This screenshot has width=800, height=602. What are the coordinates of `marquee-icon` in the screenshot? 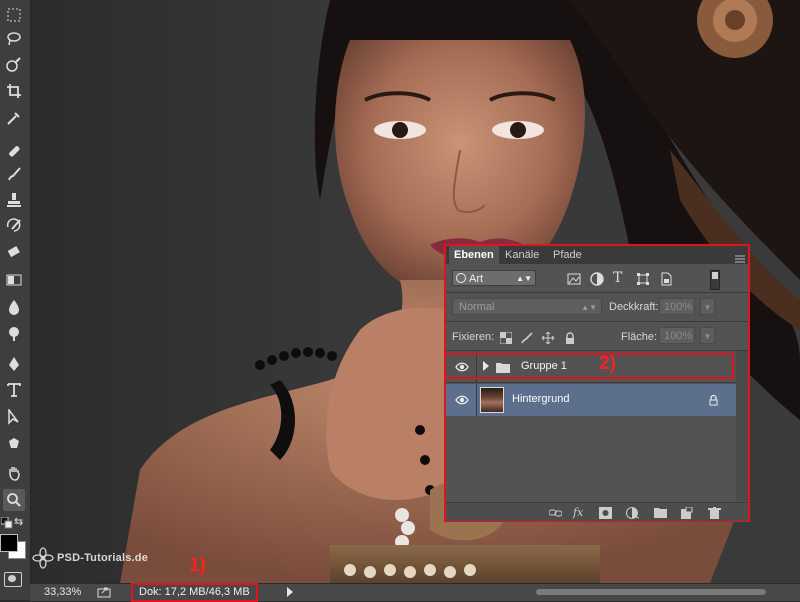 It's located at (14, 15).